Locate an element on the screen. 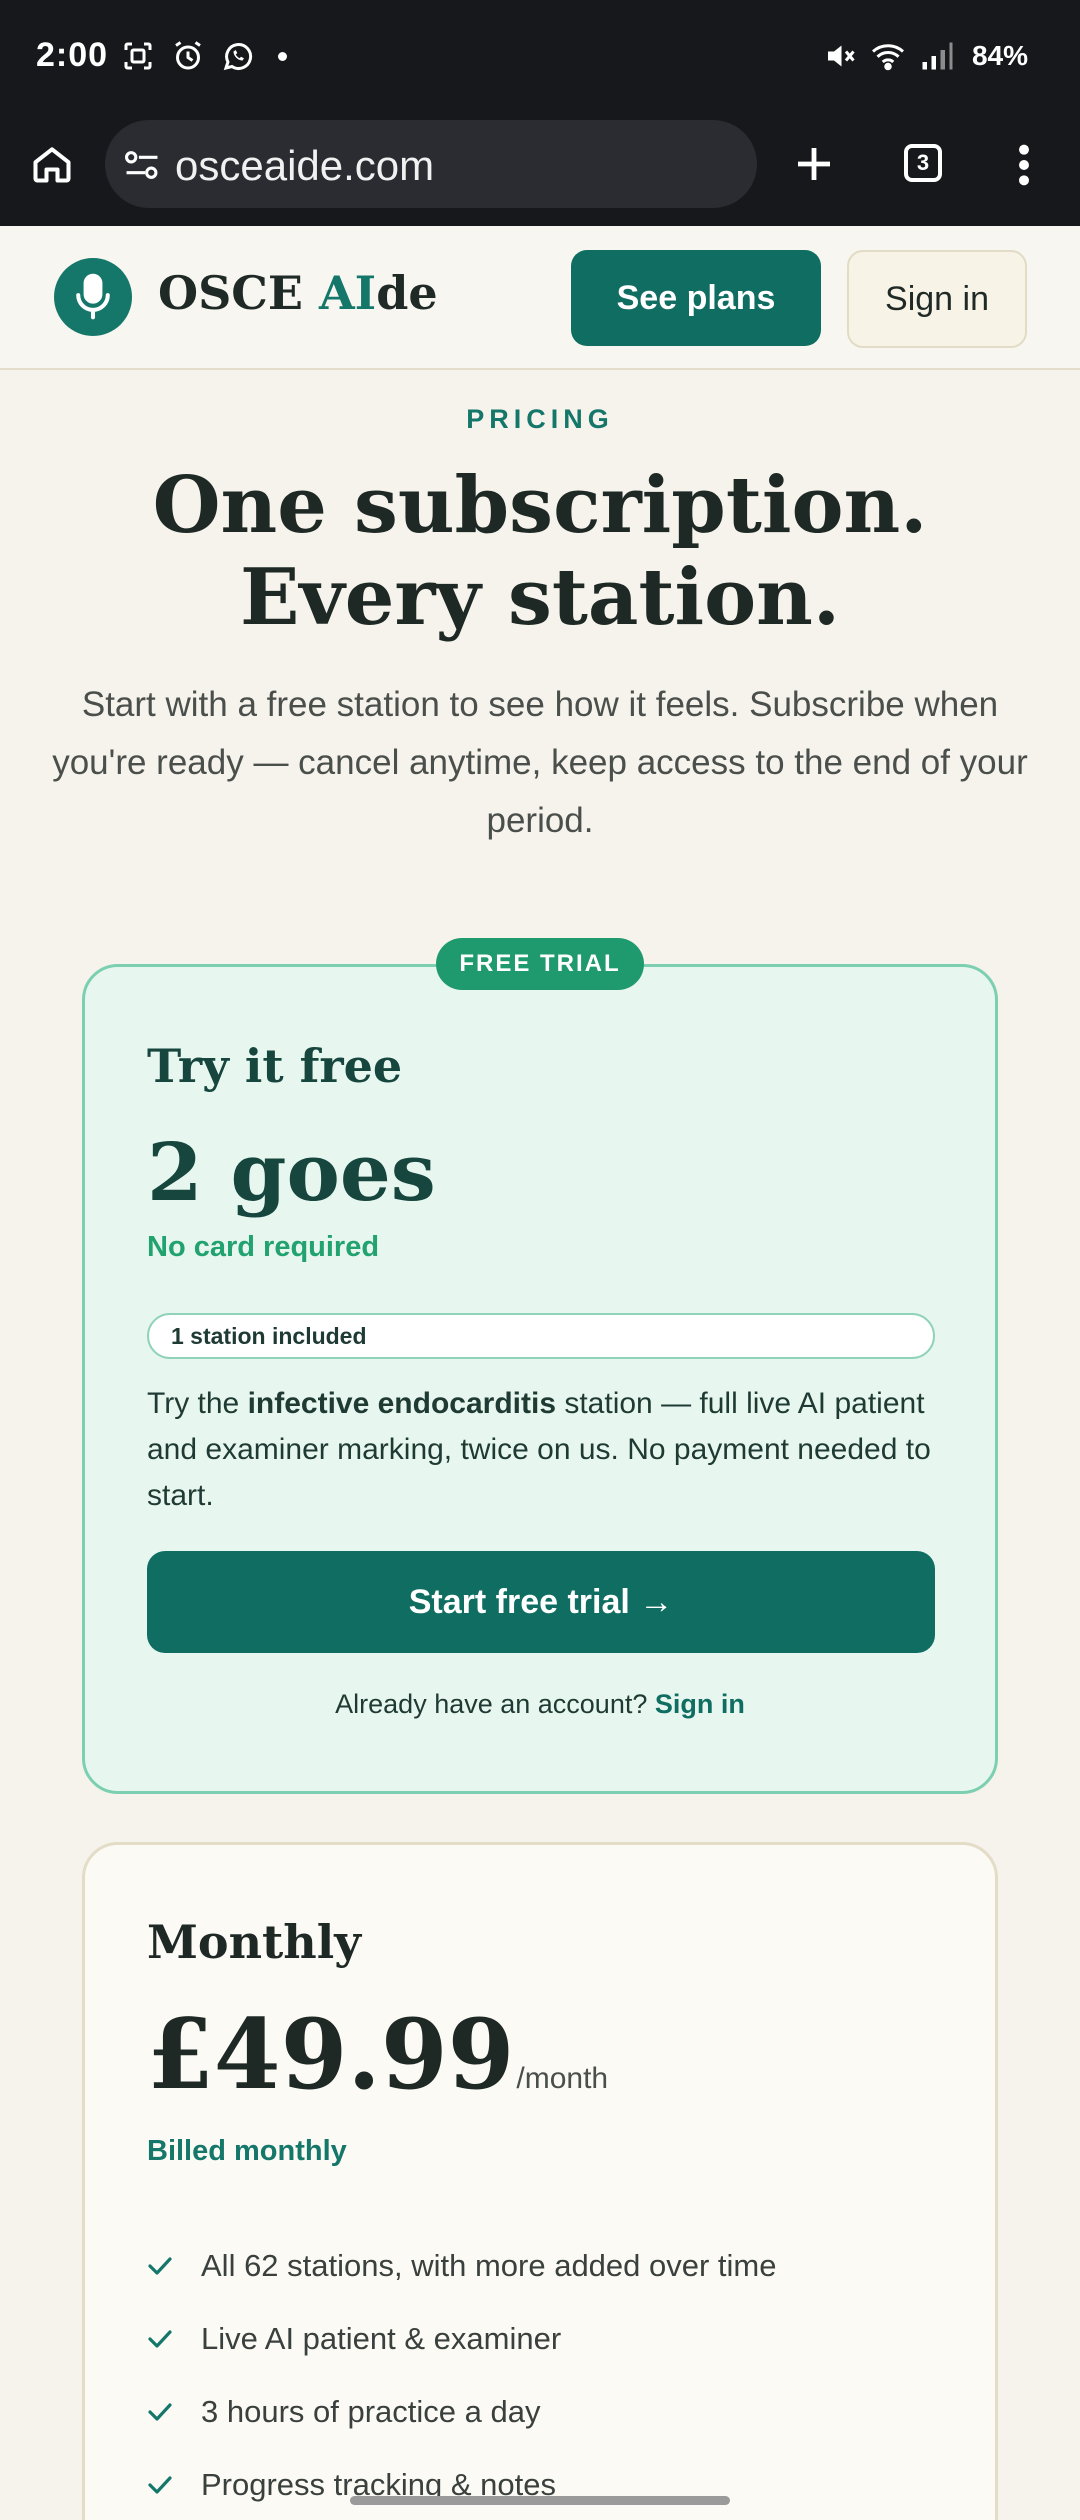 This screenshot has width=1080, height=2520. billing-frequency: Billed monthly is located at coordinates (247, 2151).